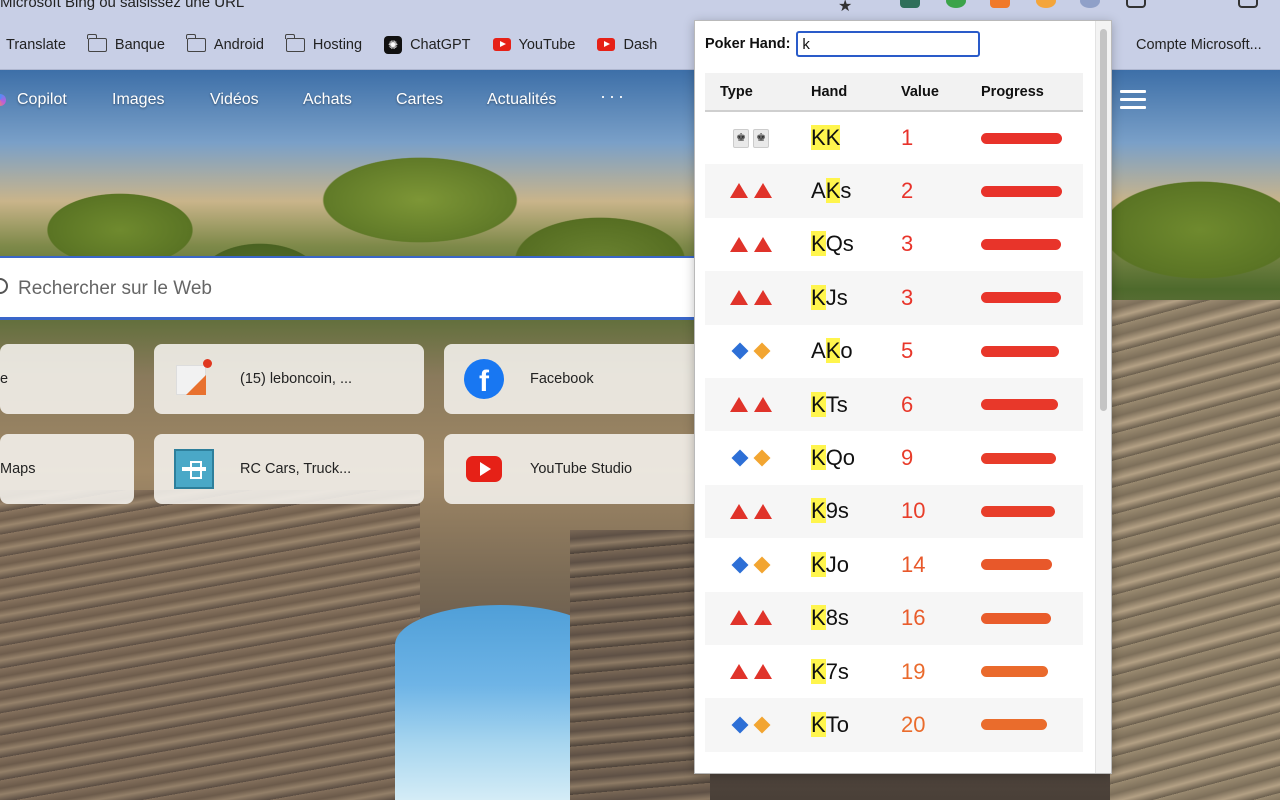  What do you see at coordinates (907, 458) in the screenshot?
I see `hand-value-cell: 9` at bounding box center [907, 458].